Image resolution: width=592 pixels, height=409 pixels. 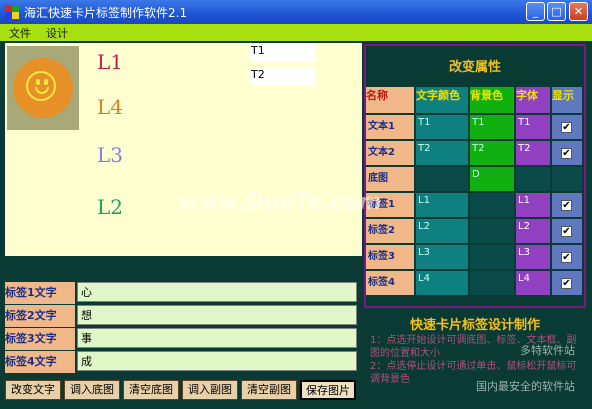 What do you see at coordinates (556, 11) in the screenshot?
I see `maximize-button: □` at bounding box center [556, 11].